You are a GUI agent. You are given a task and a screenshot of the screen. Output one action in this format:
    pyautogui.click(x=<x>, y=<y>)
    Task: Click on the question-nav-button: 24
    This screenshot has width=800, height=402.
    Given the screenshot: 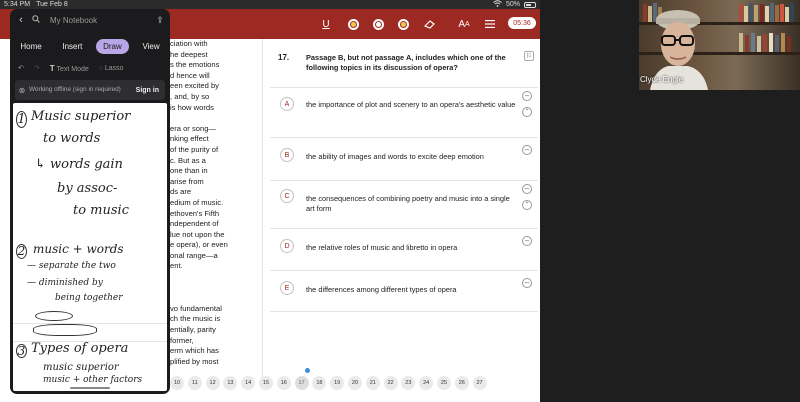 What is the action you would take?
    pyautogui.click(x=426, y=383)
    